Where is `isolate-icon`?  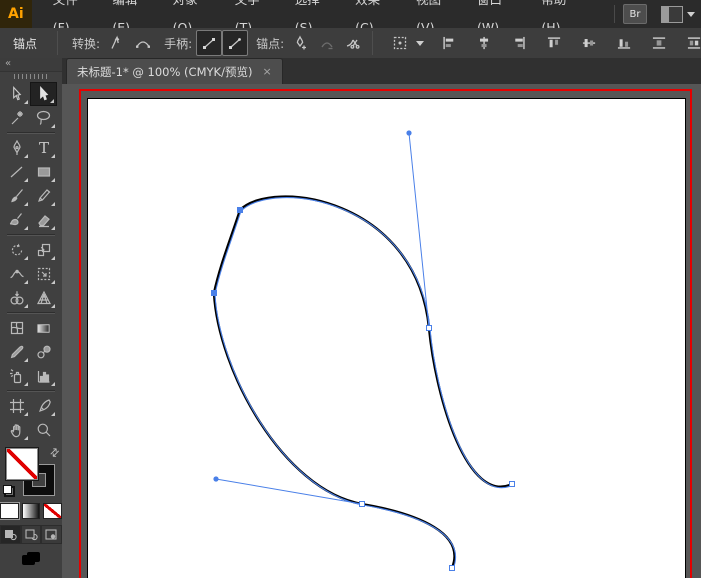 isolate-icon is located at coordinates (400, 43).